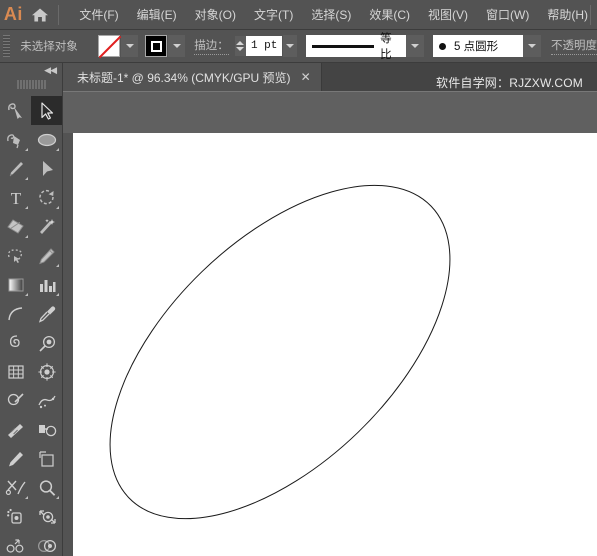  What do you see at coordinates (15, 371) in the screenshot?
I see `rectangular-grid-tool` at bounding box center [15, 371].